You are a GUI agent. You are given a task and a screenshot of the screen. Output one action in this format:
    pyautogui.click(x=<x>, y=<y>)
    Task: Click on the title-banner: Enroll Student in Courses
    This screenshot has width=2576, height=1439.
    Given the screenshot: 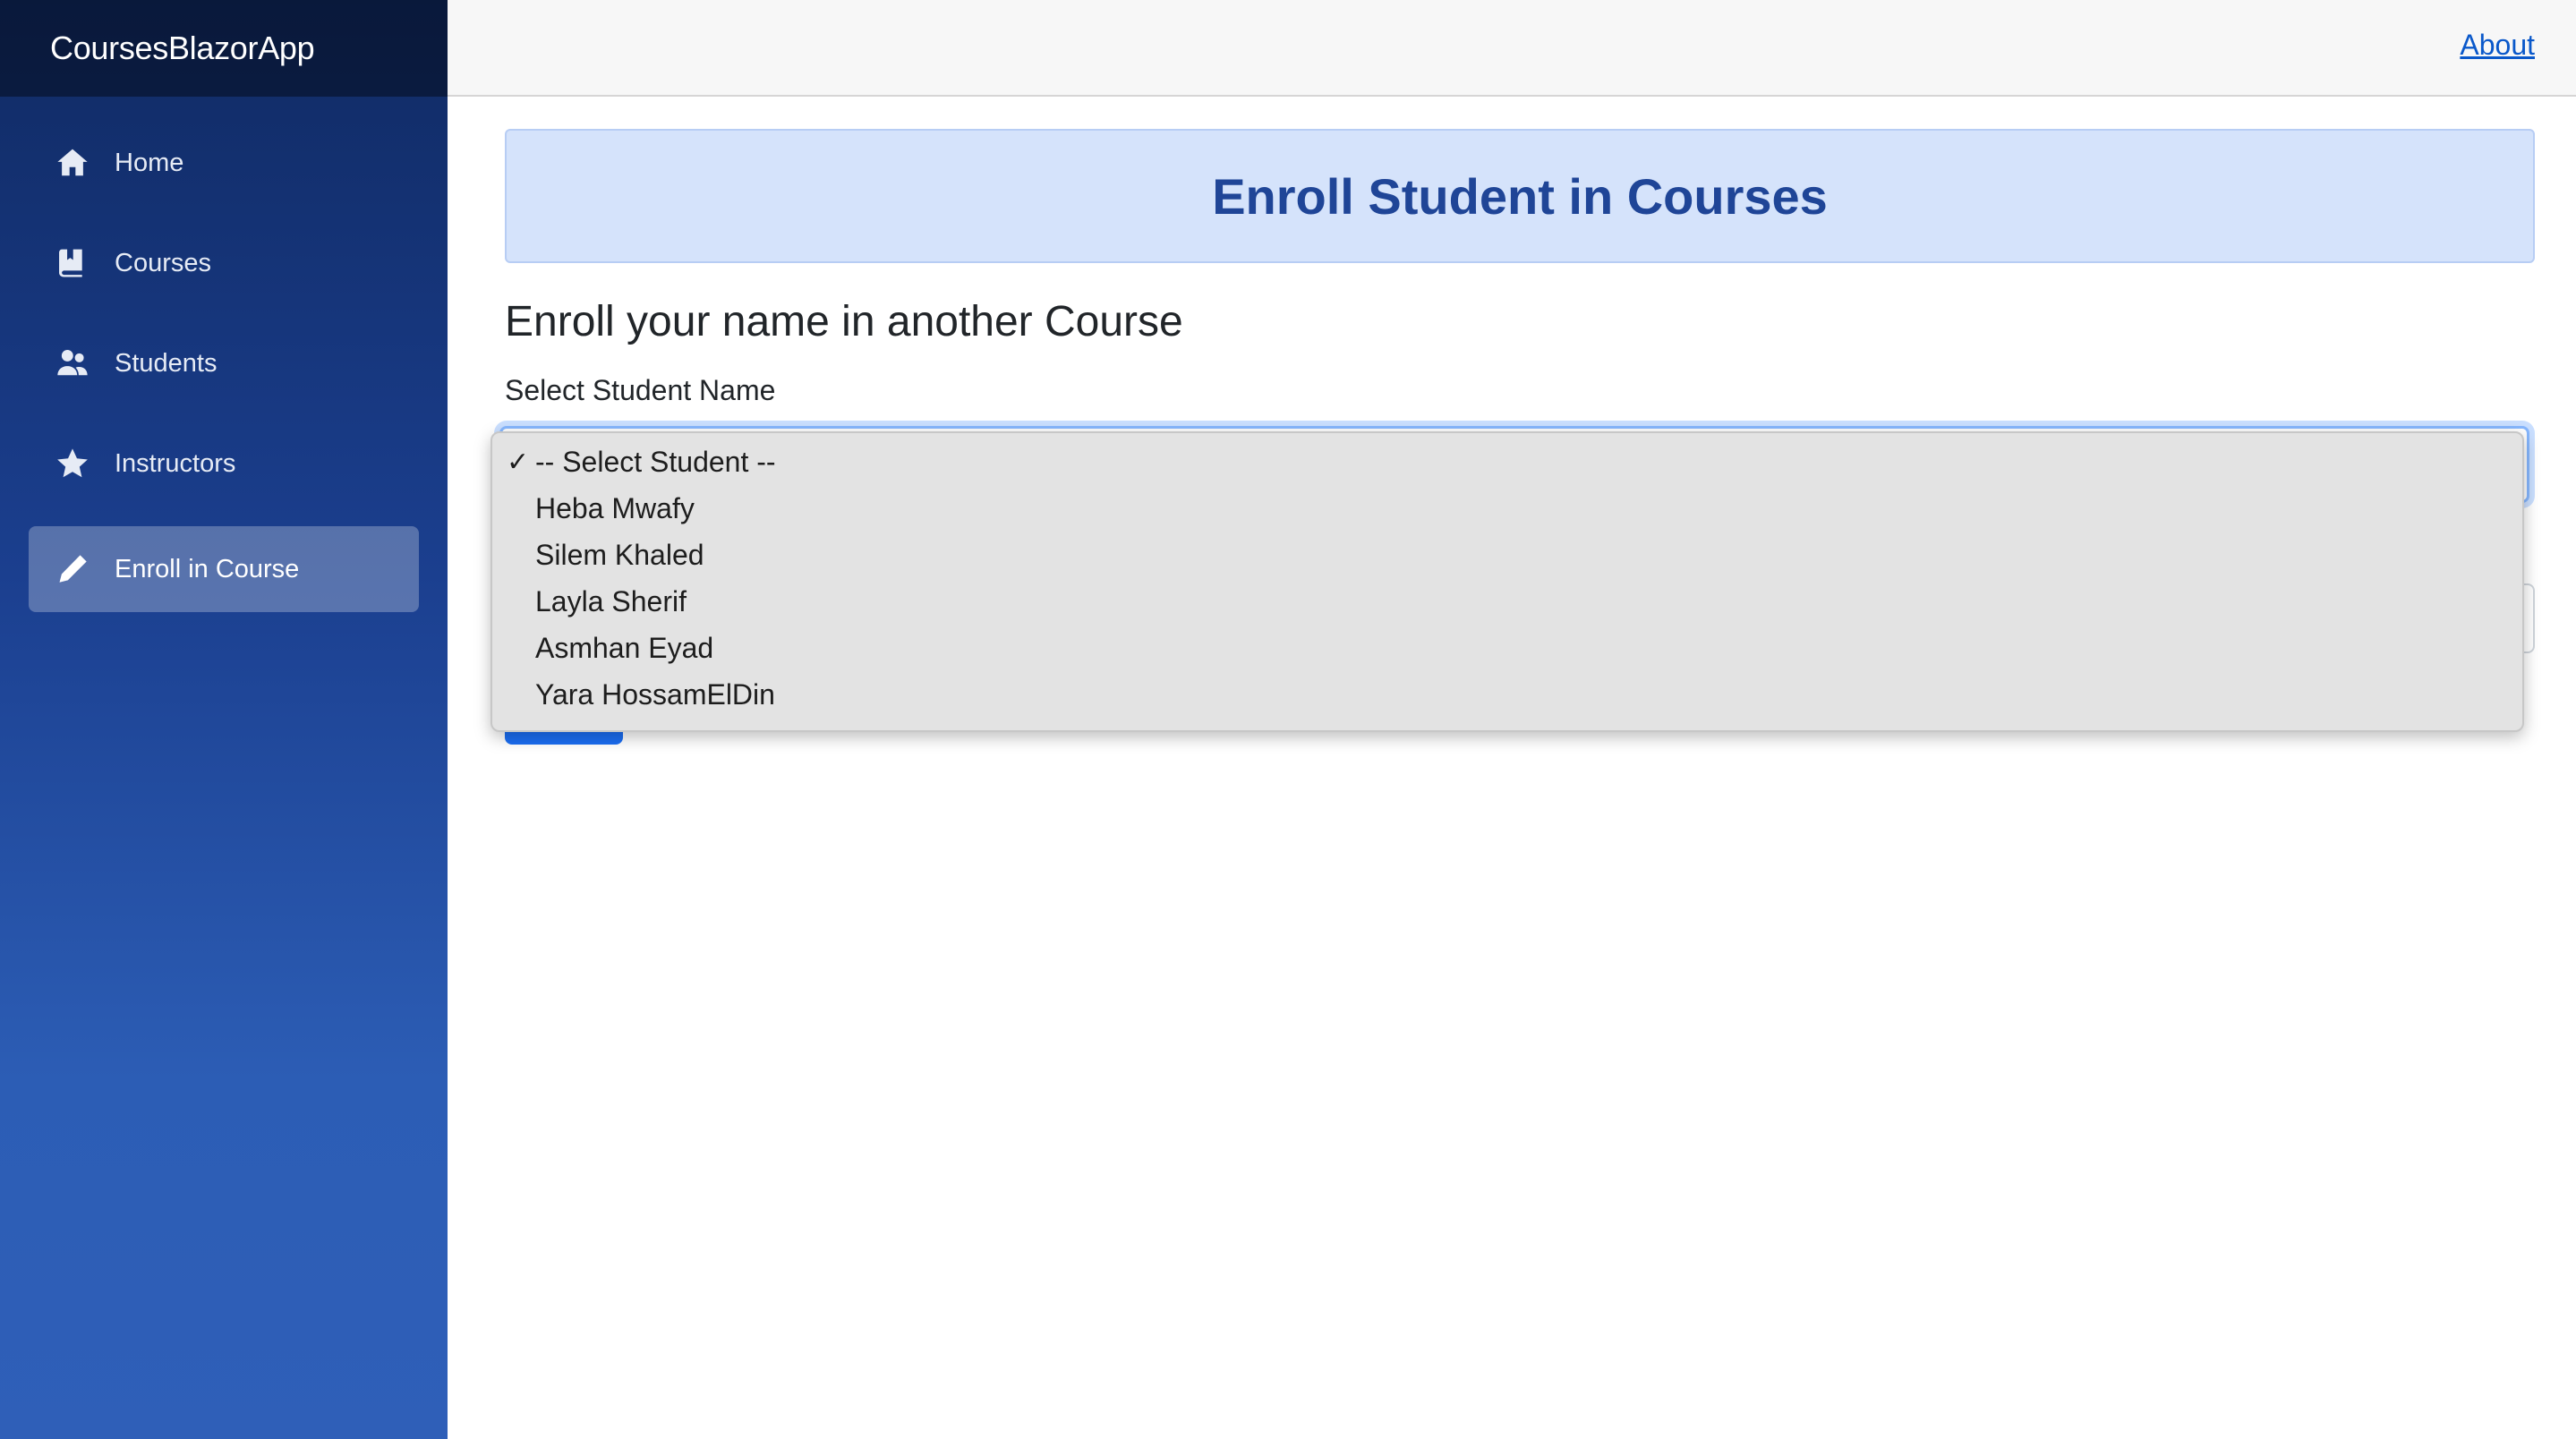 What is the action you would take?
    pyautogui.click(x=1520, y=196)
    